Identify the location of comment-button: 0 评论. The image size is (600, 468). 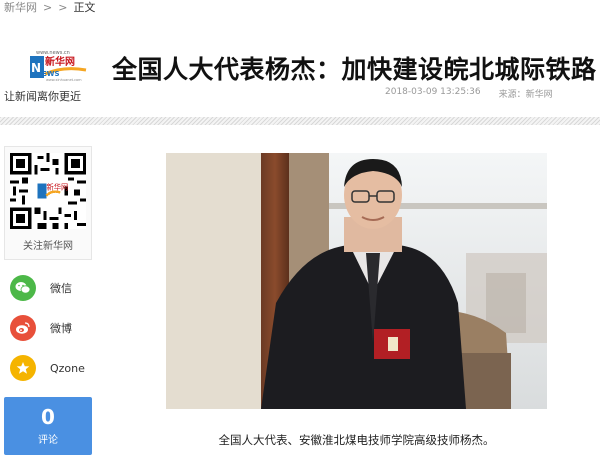
(48, 426).